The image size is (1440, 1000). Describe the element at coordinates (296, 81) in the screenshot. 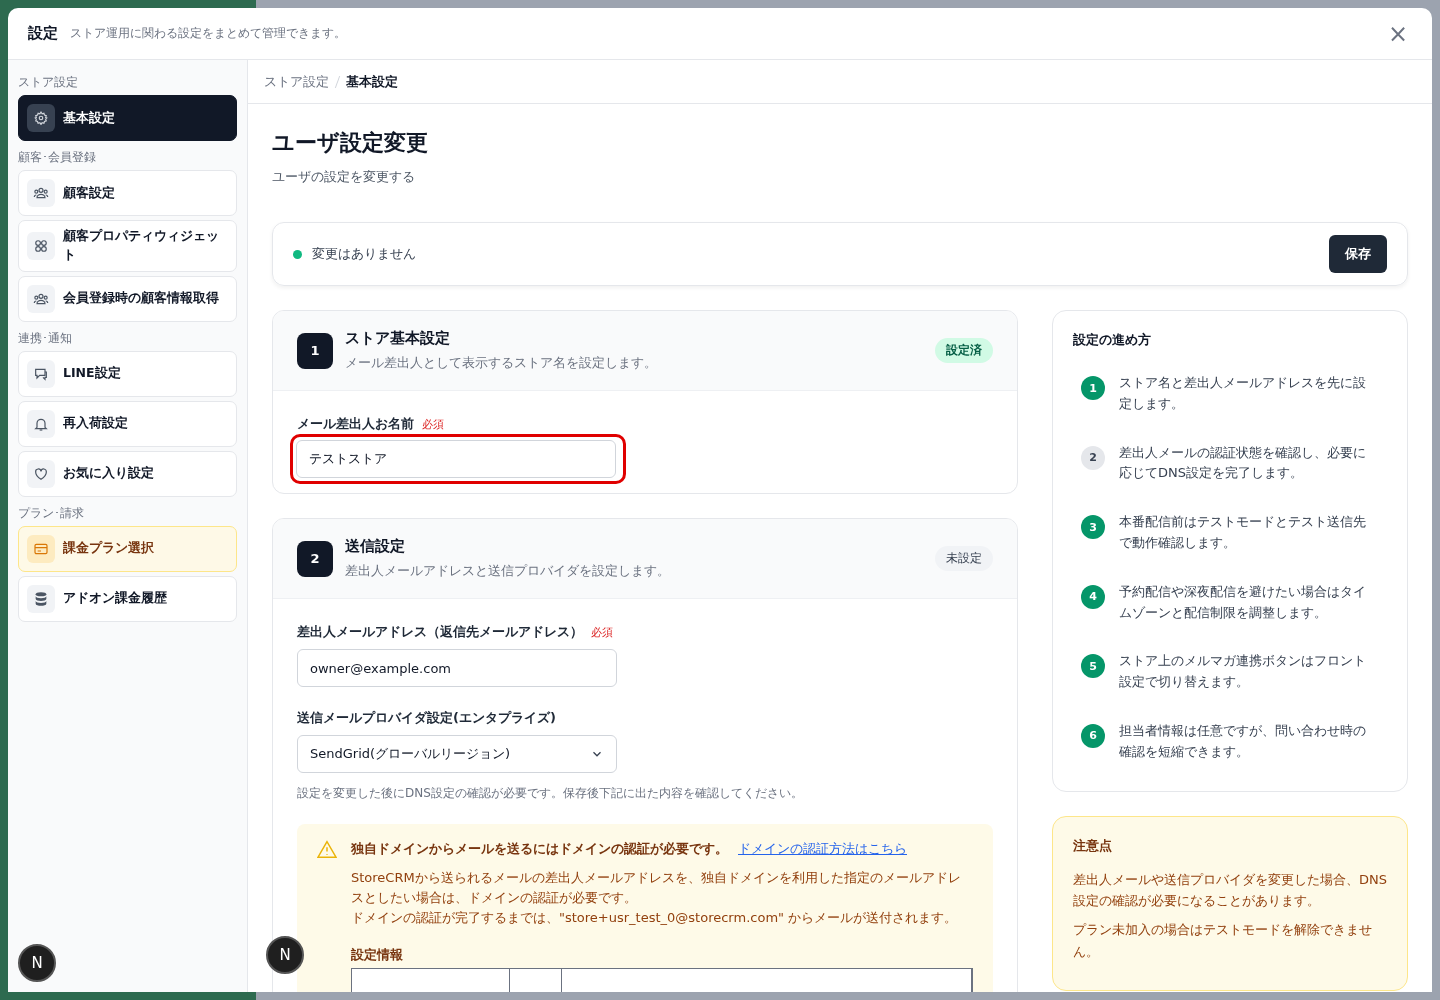

I see `breadcrumb-link: ストア設定` at that location.